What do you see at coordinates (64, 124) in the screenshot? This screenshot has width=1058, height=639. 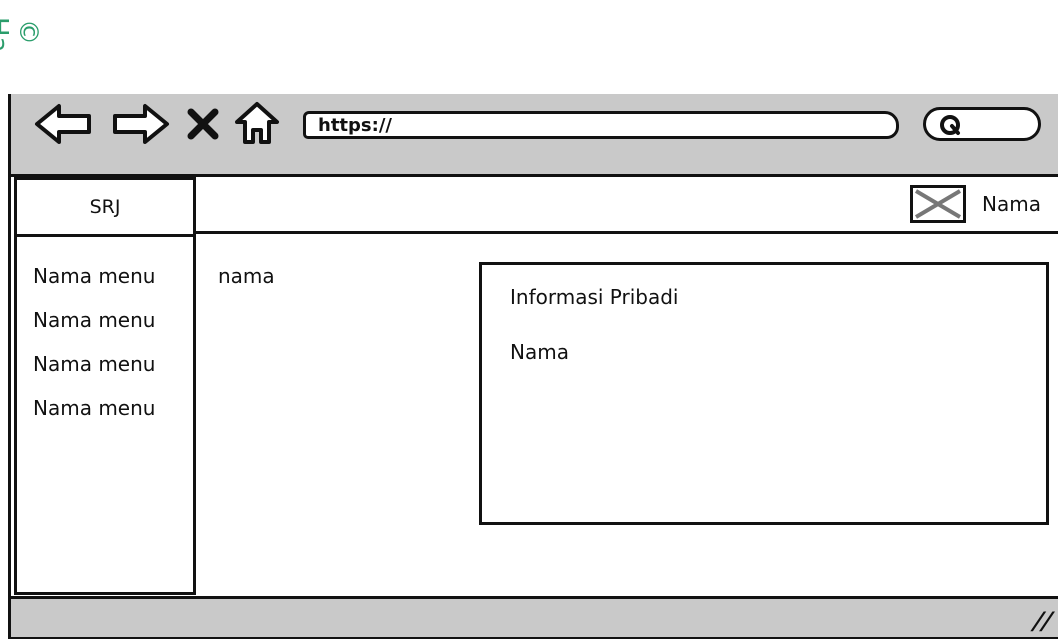 I see `back-arrow-icon` at bounding box center [64, 124].